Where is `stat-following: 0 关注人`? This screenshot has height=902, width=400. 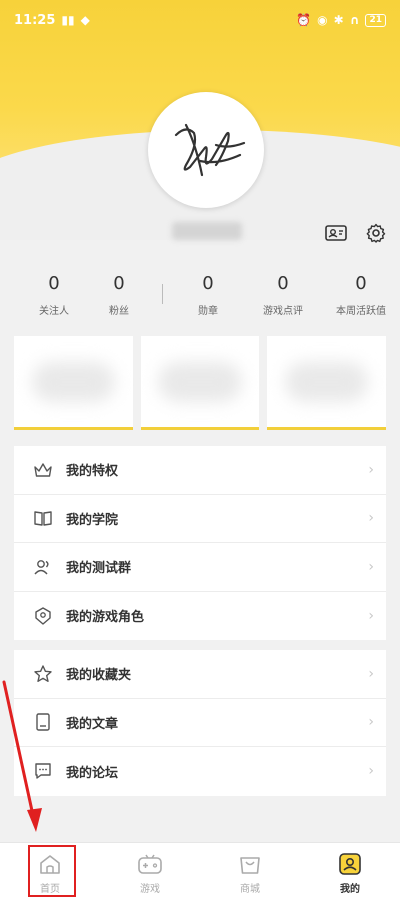
stat-following: 0 关注人 is located at coordinates (54, 294).